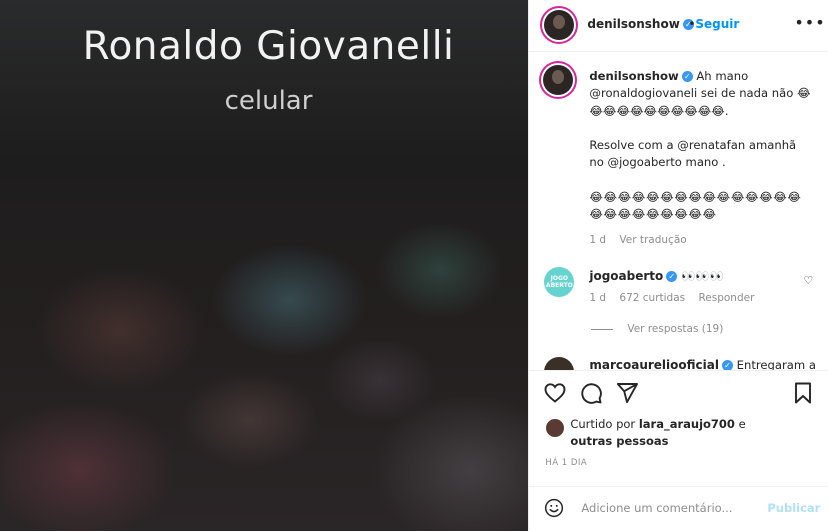 The image size is (828, 532). Describe the element at coordinates (726, 298) in the screenshot. I see `reply-button: Responder` at that location.